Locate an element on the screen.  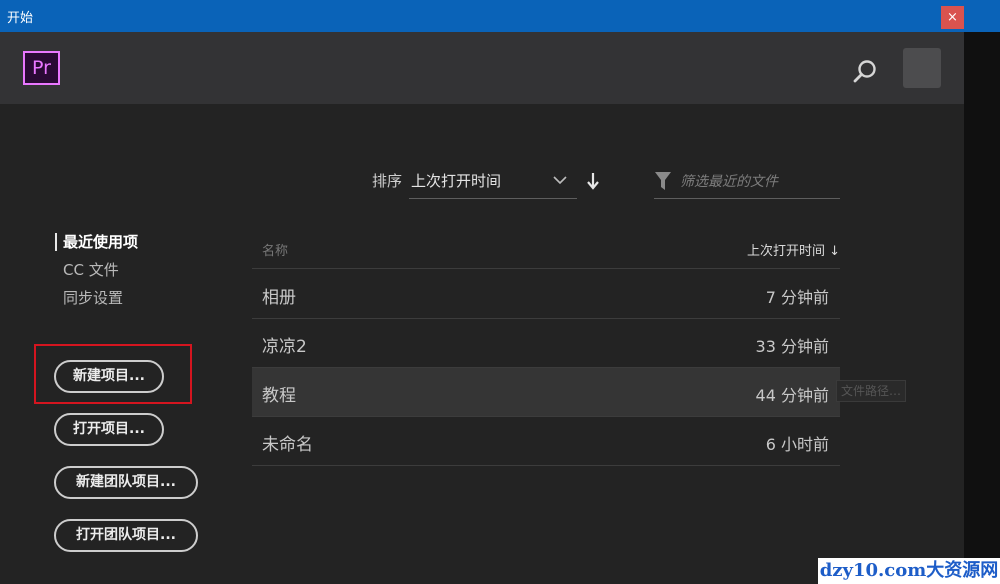
row-name: 相册 is located at coordinates (279, 298).